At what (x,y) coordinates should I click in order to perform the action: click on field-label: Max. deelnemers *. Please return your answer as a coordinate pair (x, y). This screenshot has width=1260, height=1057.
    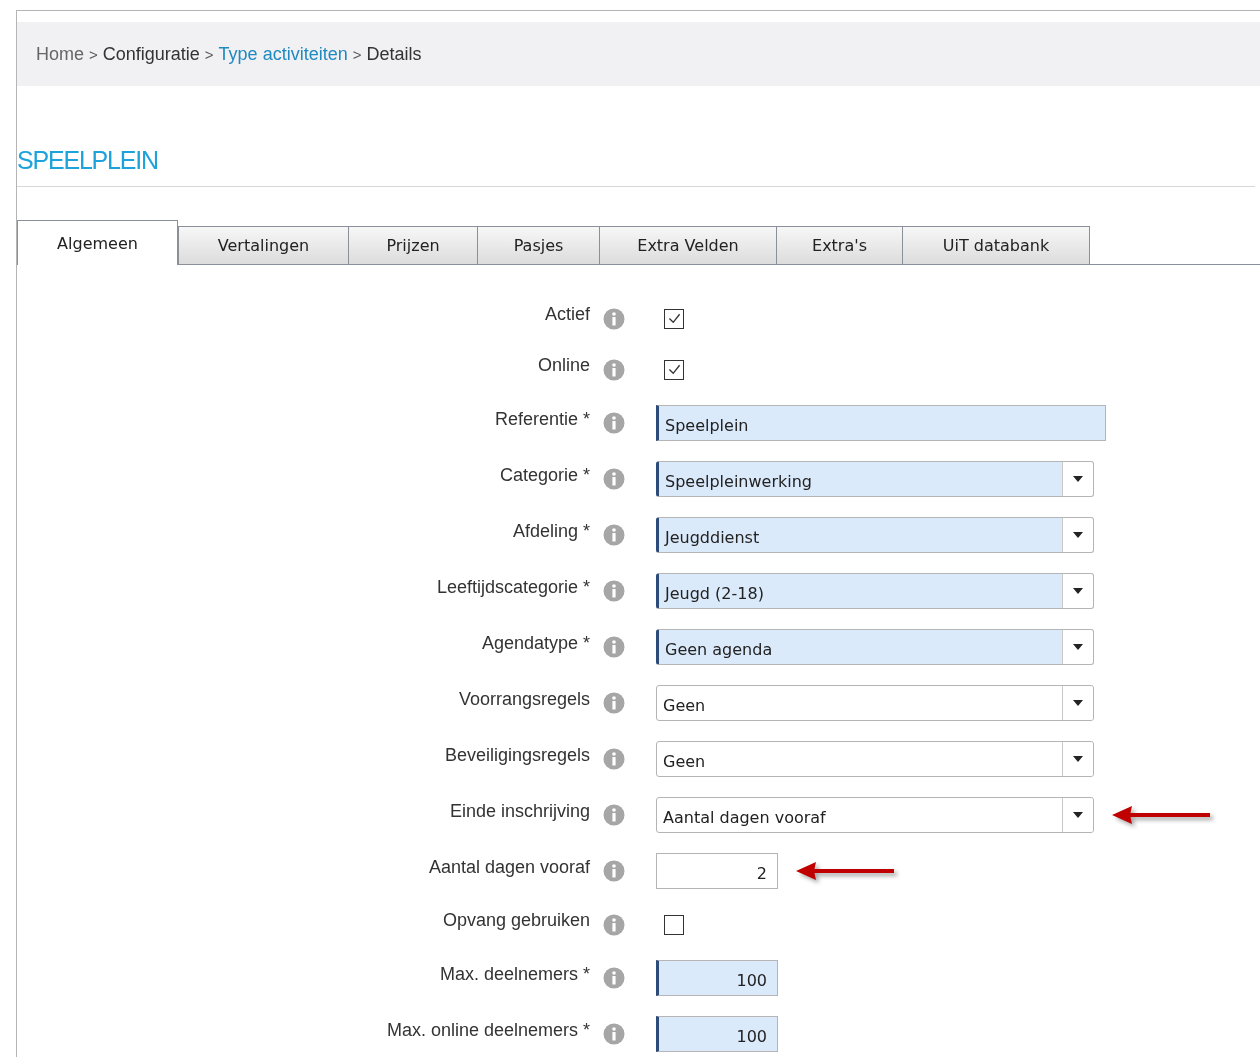
    Looking at the image, I should click on (514, 974).